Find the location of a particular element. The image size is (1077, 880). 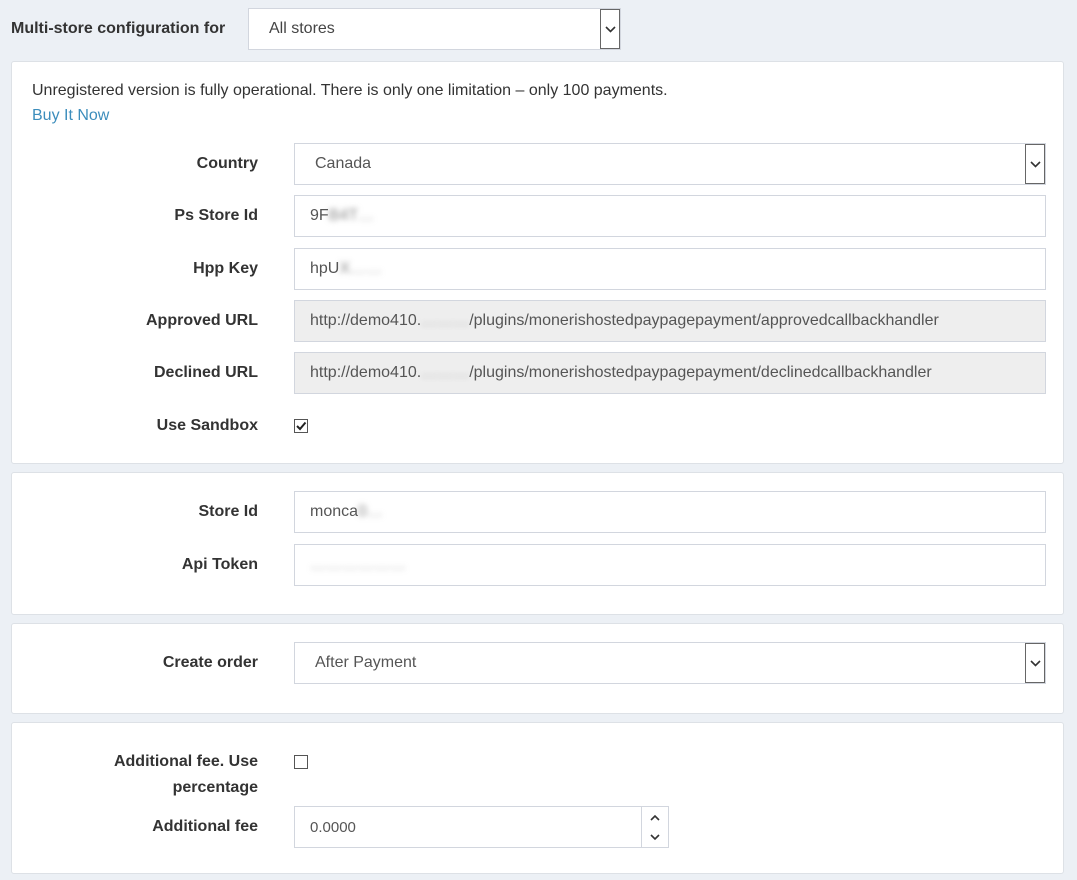

use-percentage-label: Additional fee. Use percentage is located at coordinates (185, 774).